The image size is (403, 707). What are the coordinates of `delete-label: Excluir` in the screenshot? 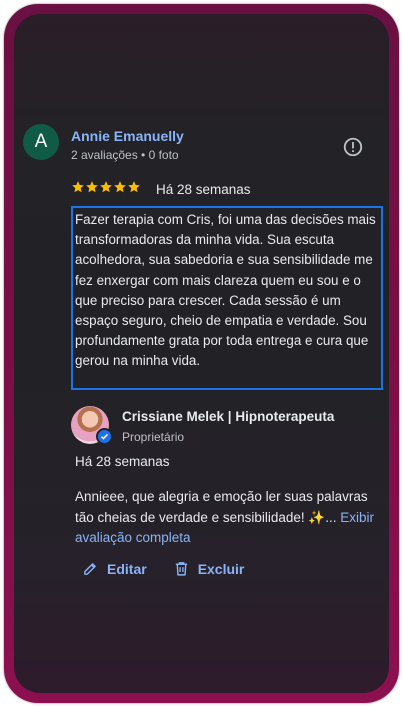 It's located at (221, 568).